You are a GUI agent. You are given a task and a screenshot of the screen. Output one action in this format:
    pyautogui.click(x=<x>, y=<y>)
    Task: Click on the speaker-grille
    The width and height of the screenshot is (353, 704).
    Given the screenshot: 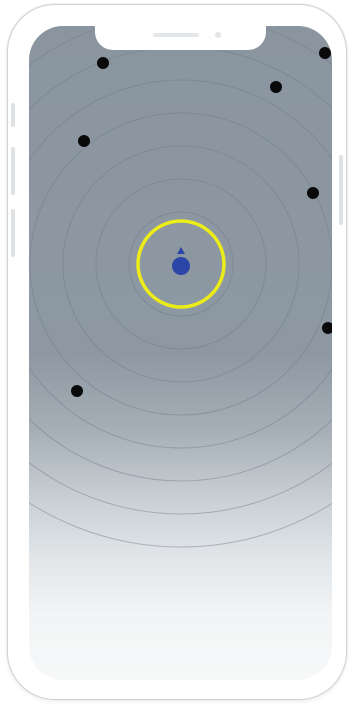 What is the action you would take?
    pyautogui.click(x=176, y=35)
    